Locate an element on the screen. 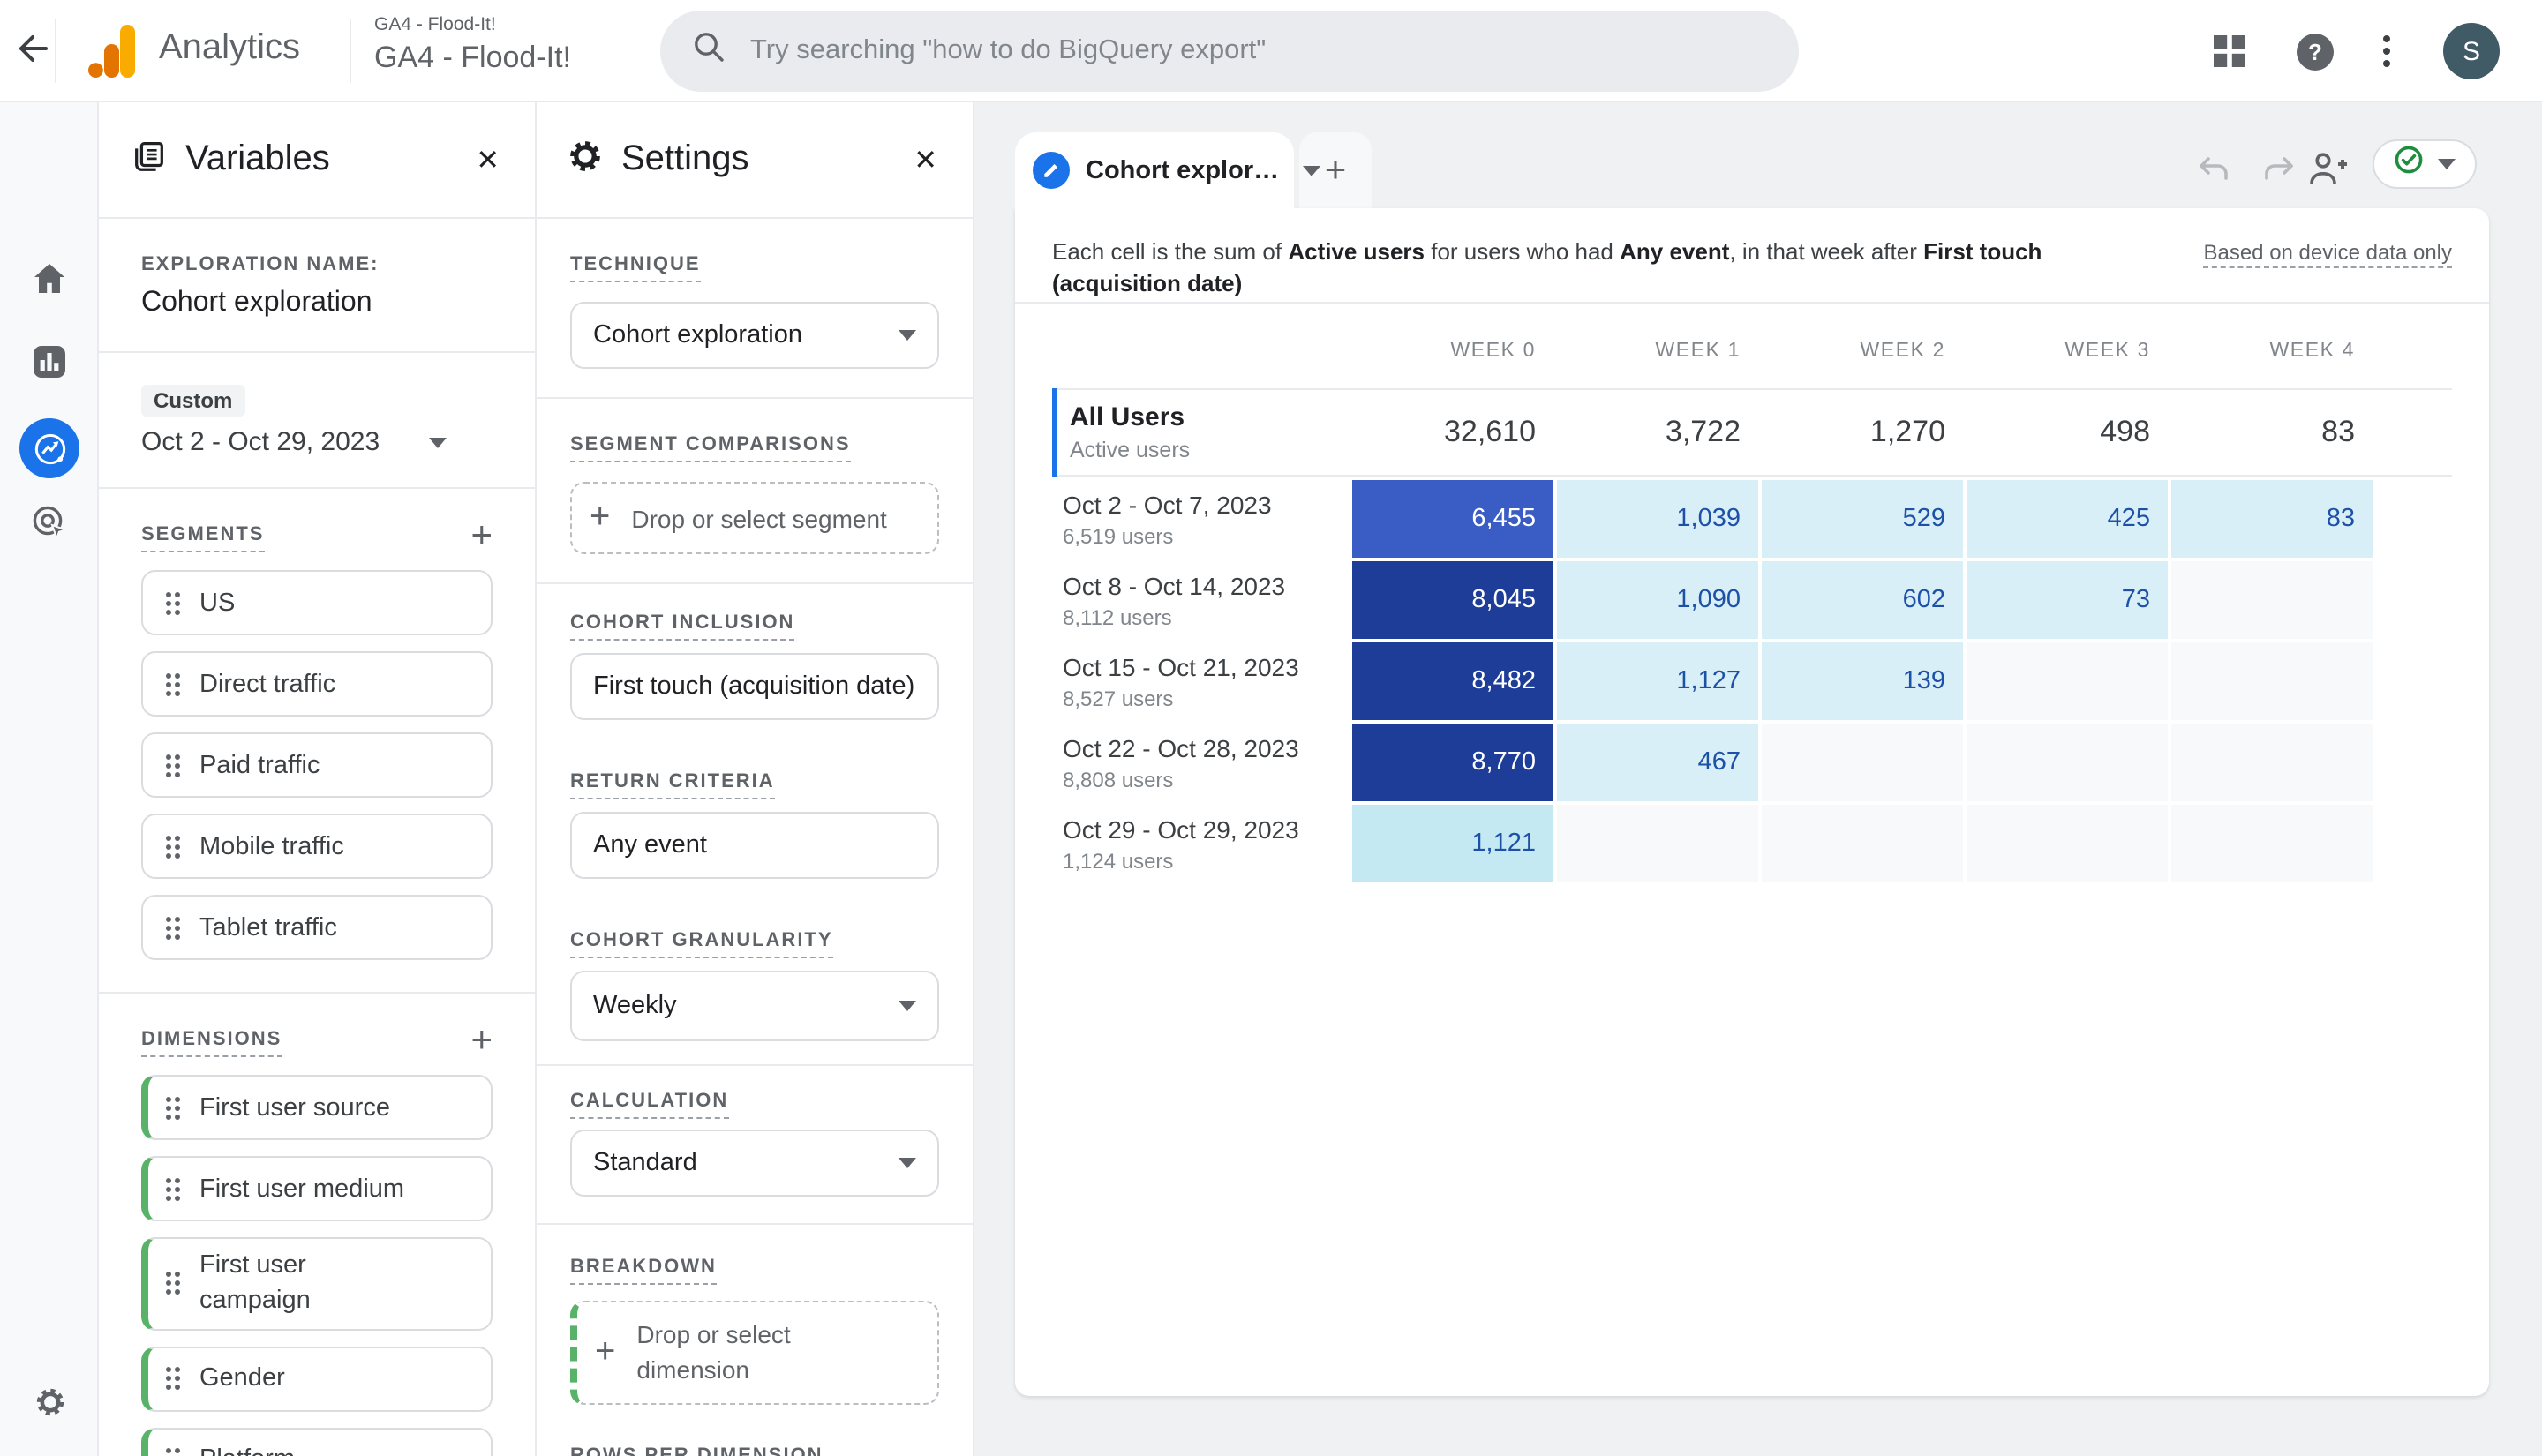 The height and width of the screenshot is (1456, 2542). google-apps-icon is located at coordinates (2229, 55).